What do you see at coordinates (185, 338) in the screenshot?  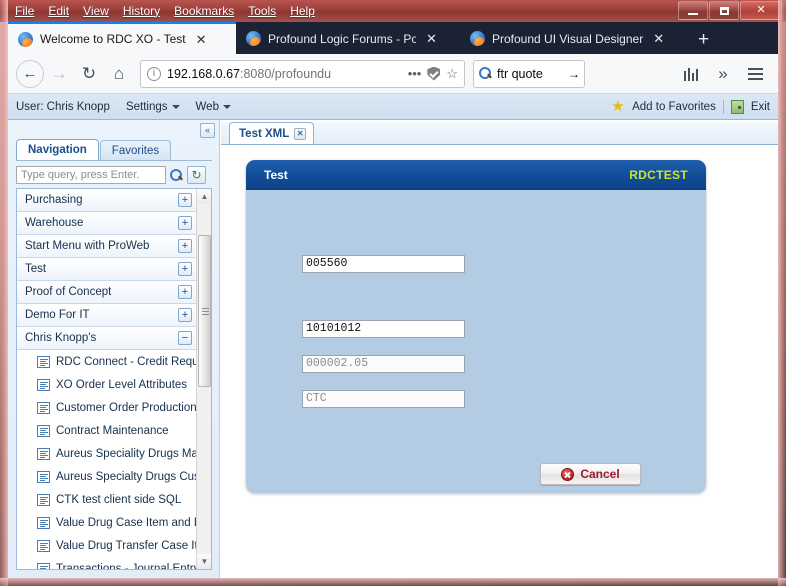 I see `collapse-icon: −` at bounding box center [185, 338].